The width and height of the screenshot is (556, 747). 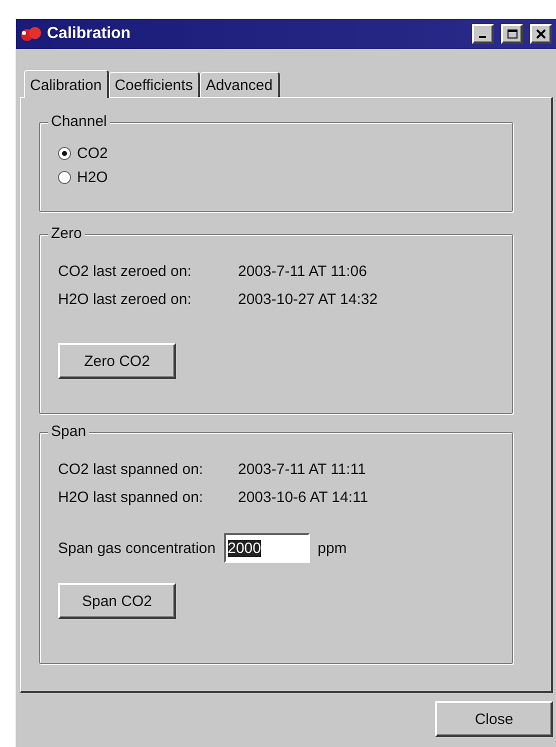 I want to click on app-icon, so click(x=31, y=34).